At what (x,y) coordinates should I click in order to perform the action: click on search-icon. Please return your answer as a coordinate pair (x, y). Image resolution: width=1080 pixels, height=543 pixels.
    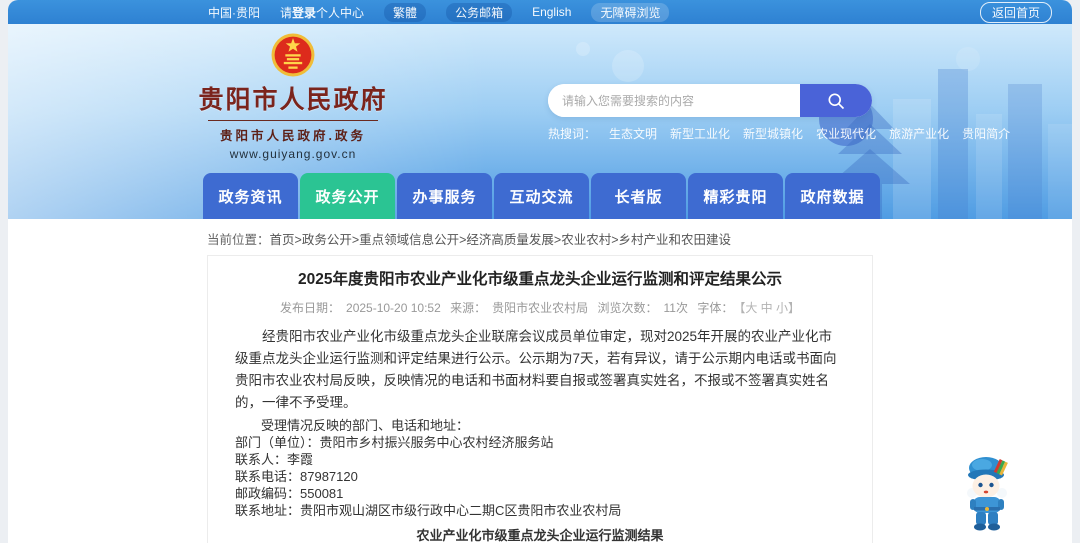
    Looking at the image, I should click on (836, 101).